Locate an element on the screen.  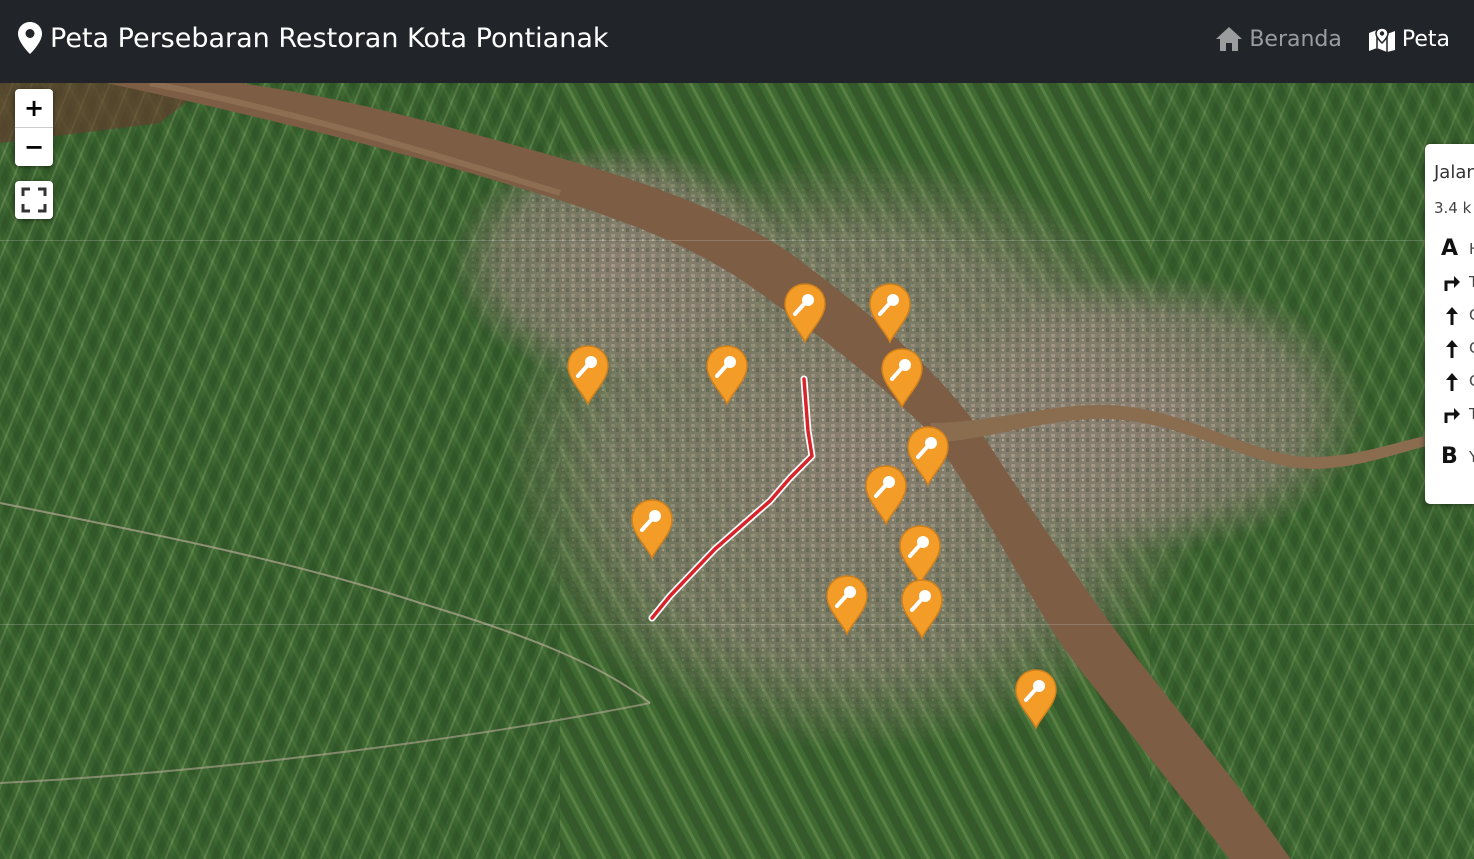
fullscreen-icon is located at coordinates (34, 200).